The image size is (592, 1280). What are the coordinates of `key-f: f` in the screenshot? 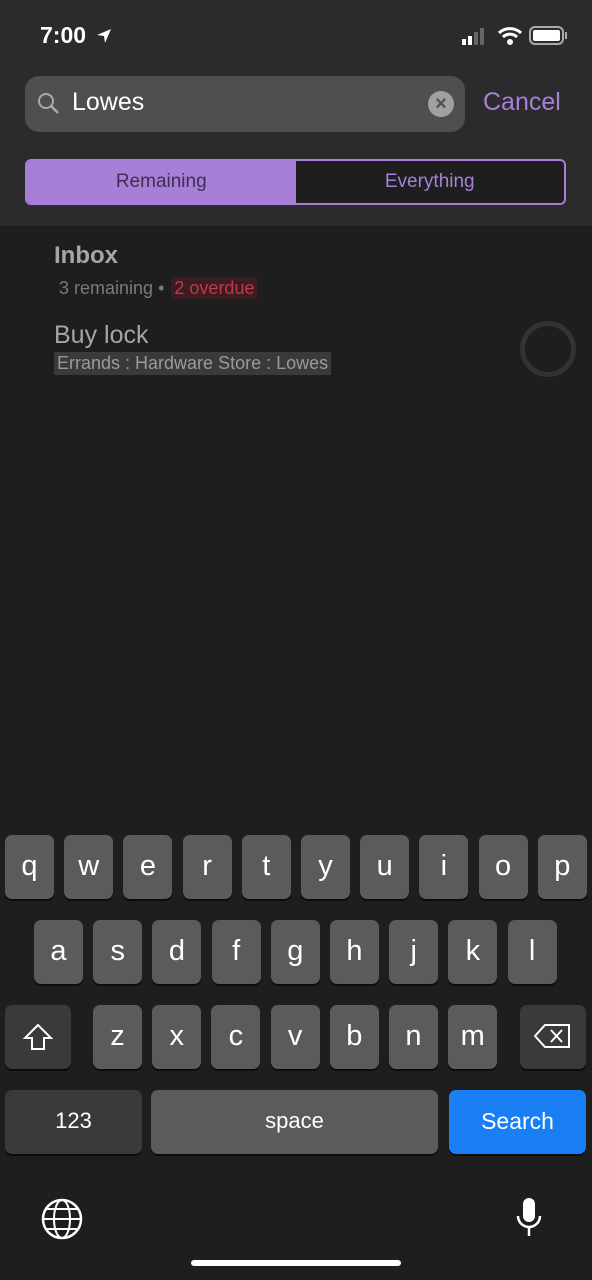 It's located at (236, 952).